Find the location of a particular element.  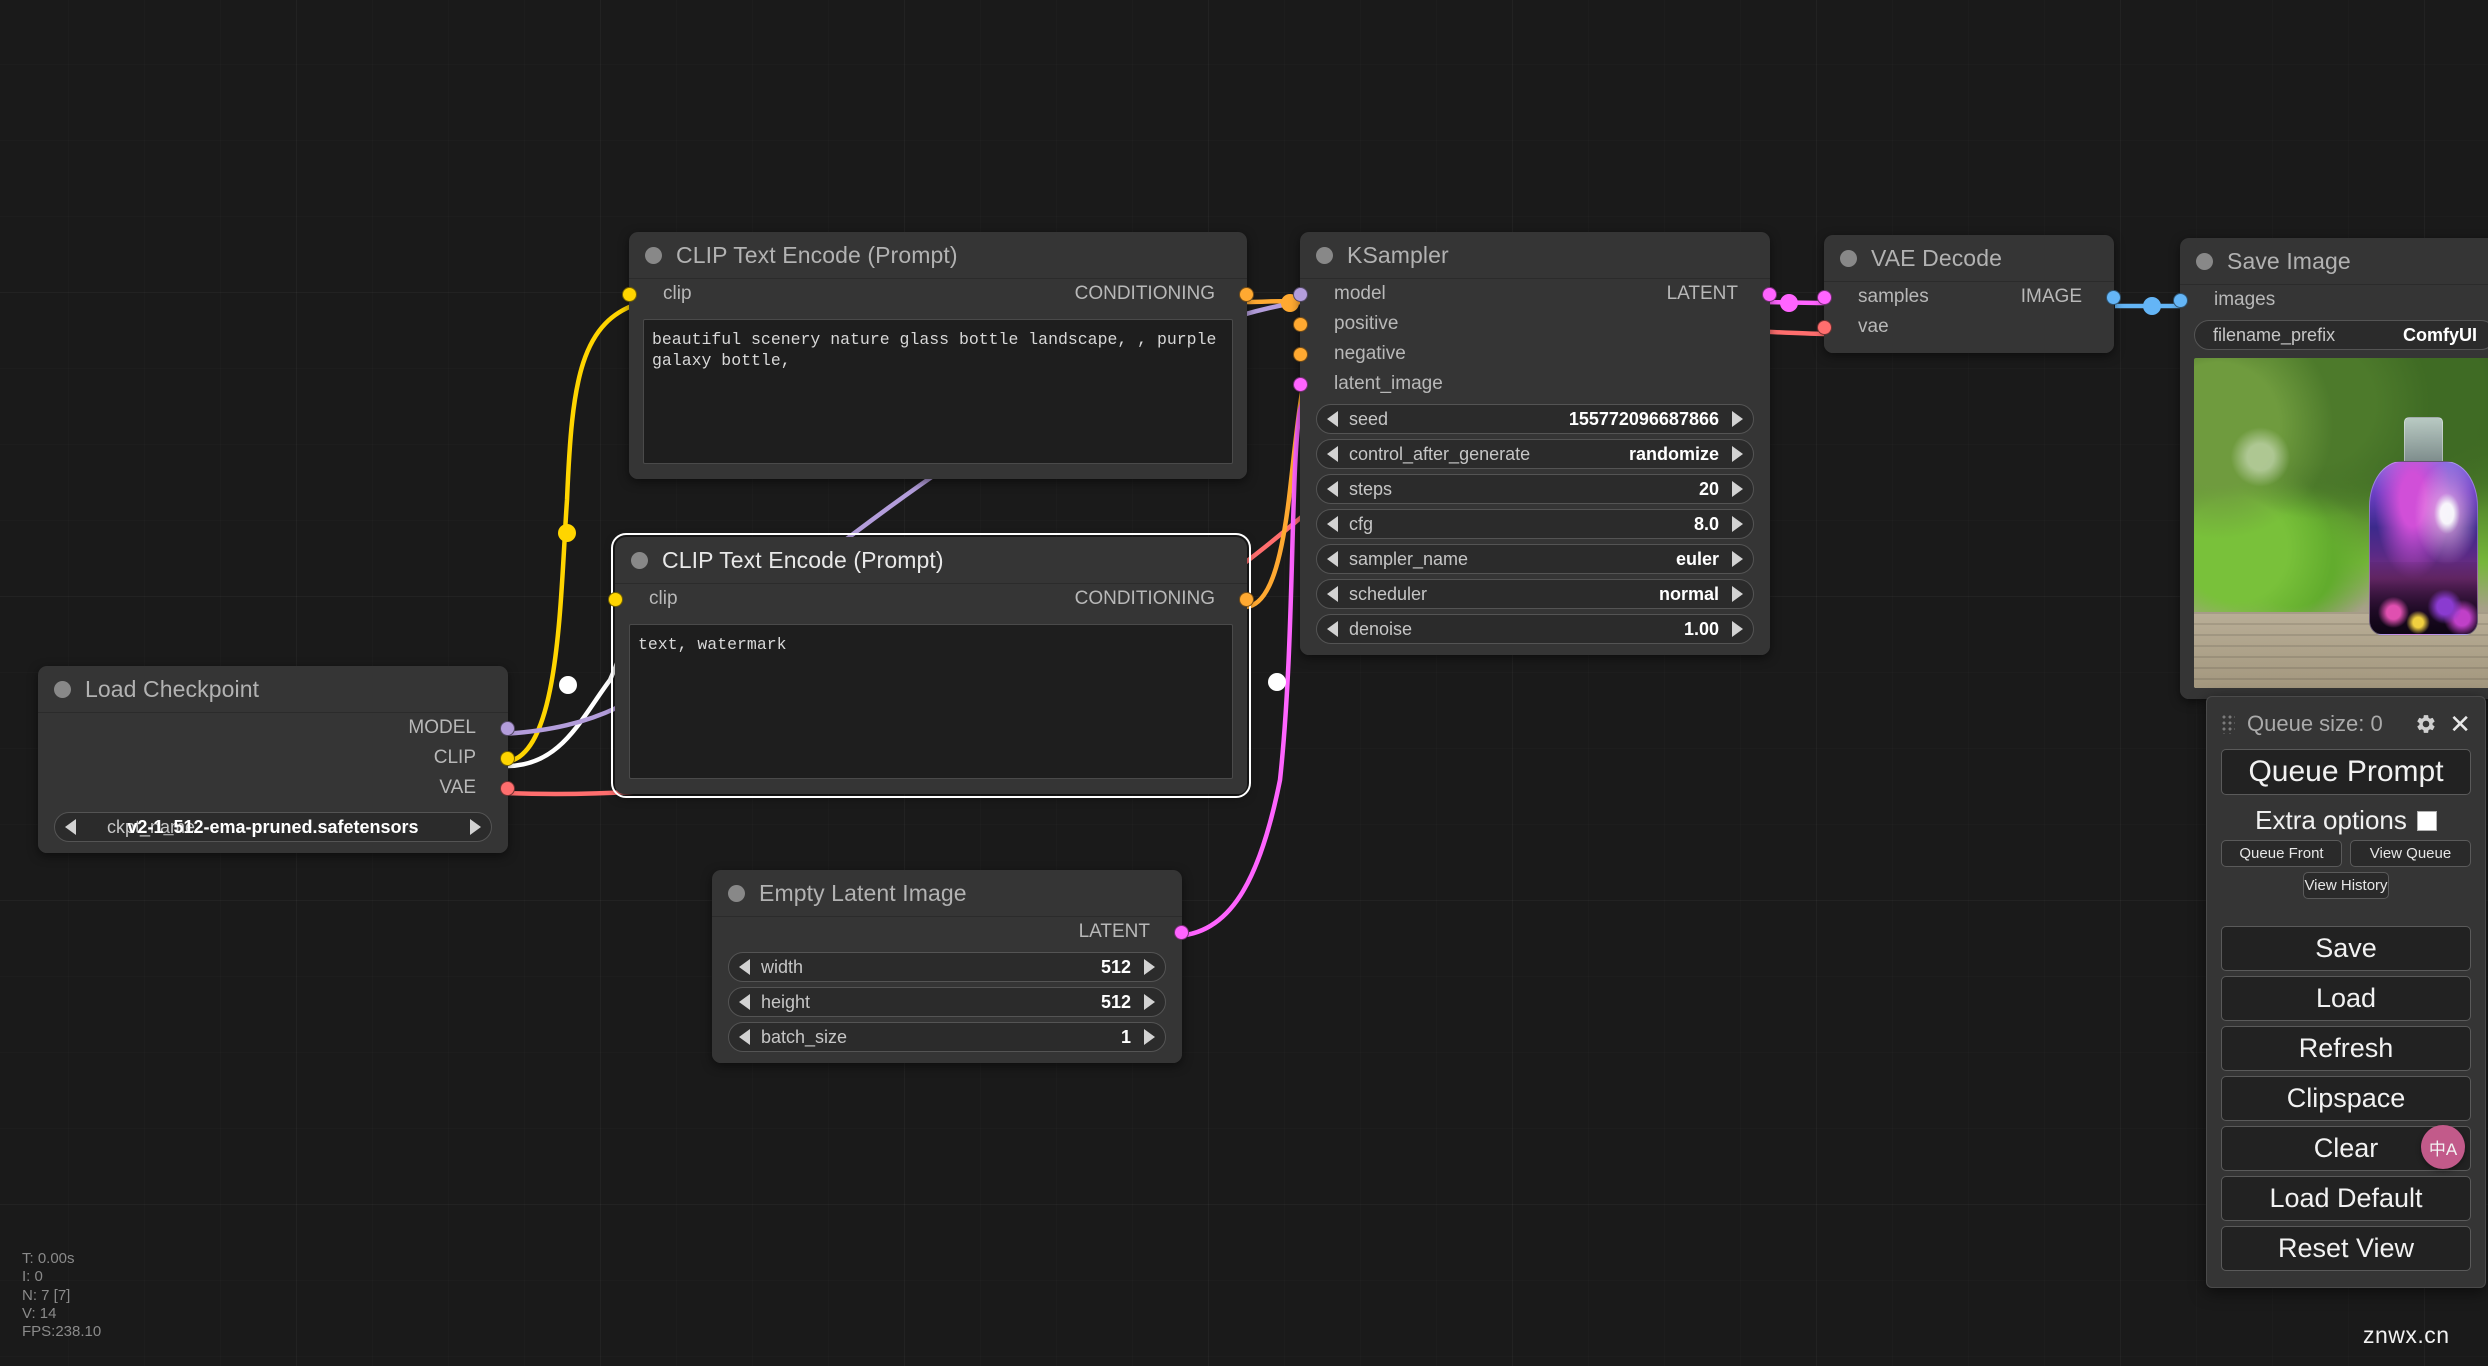

reset-view-button: Reset View is located at coordinates (2346, 1248).